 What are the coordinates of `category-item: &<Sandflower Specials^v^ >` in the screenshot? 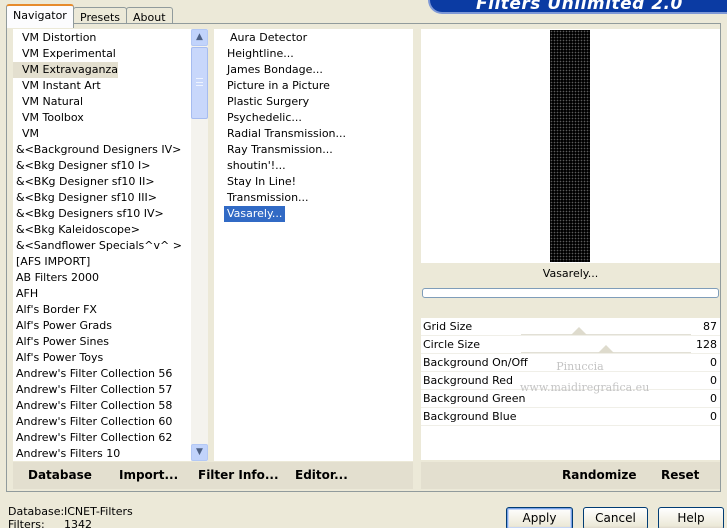 It's located at (97, 246).